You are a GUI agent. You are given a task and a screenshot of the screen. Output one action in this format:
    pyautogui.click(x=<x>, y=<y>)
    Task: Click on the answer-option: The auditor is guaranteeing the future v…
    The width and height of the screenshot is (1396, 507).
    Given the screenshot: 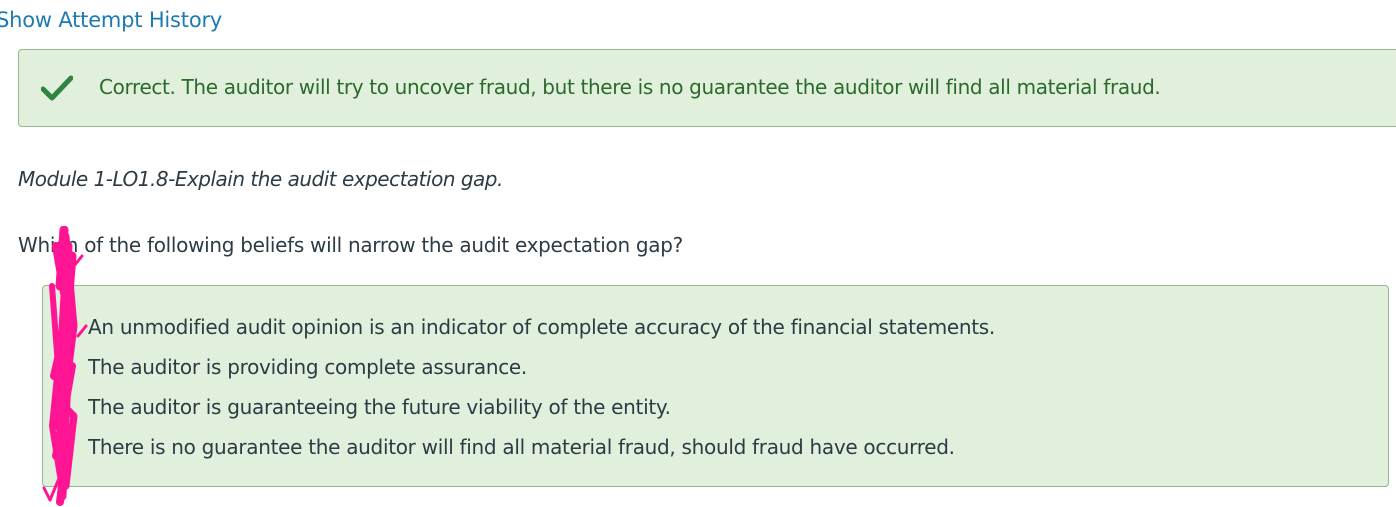 What is the action you would take?
    pyautogui.click(x=379, y=407)
    